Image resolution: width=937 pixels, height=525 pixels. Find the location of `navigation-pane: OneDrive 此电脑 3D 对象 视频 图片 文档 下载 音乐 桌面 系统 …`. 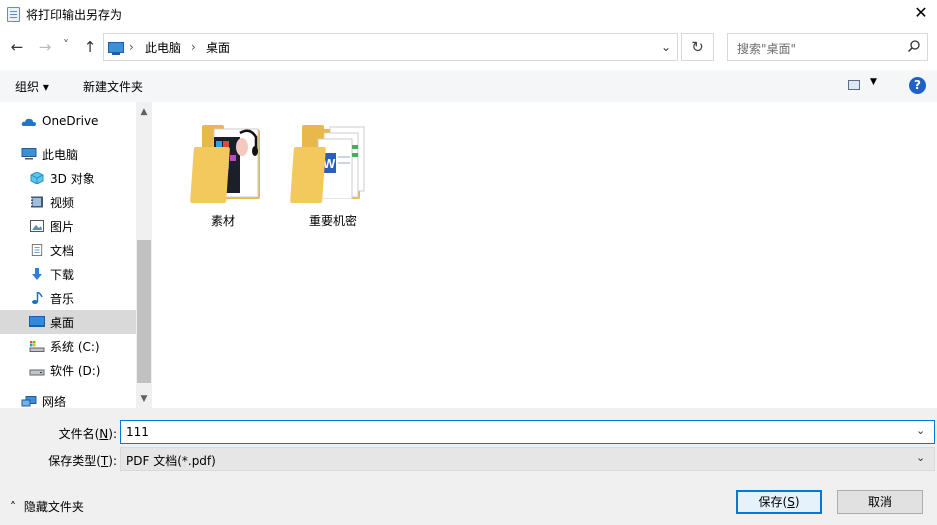

navigation-pane: OneDrive 此电脑 3D 对象 视频 图片 文档 下载 音乐 桌面 系统 … is located at coordinates (76, 255).